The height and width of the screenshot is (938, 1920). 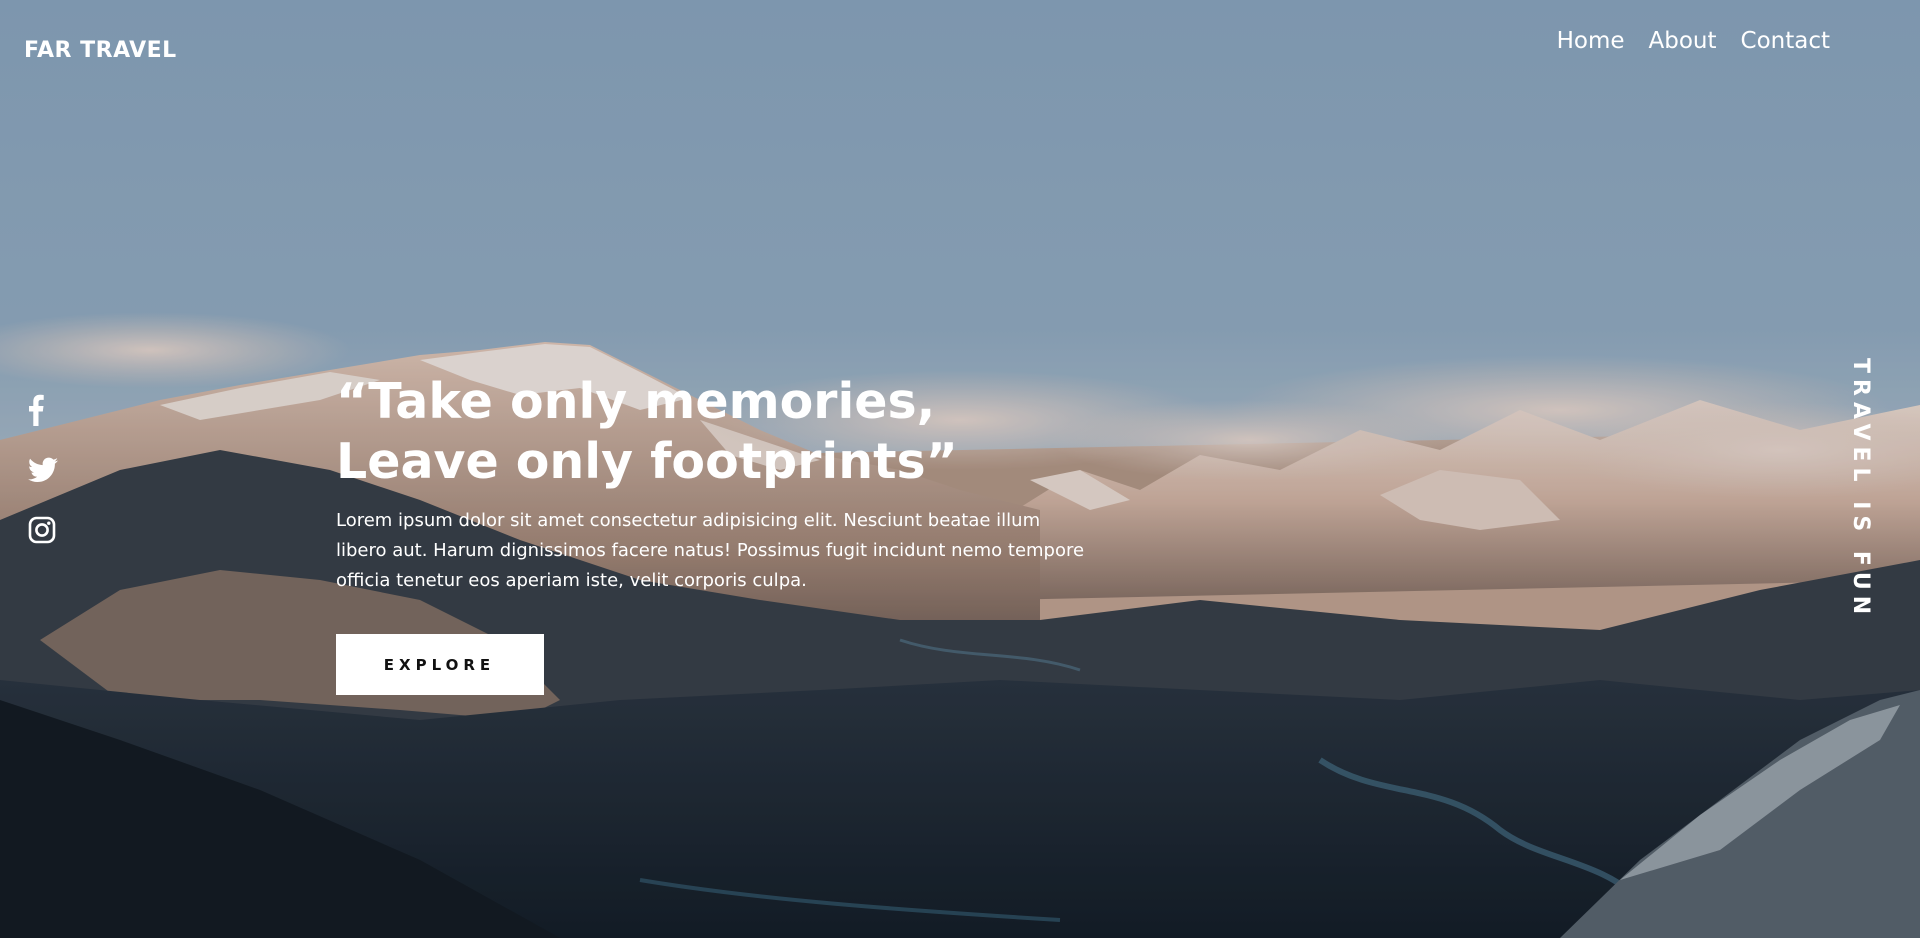 What do you see at coordinates (43, 530) in the screenshot?
I see `instagram-icon` at bounding box center [43, 530].